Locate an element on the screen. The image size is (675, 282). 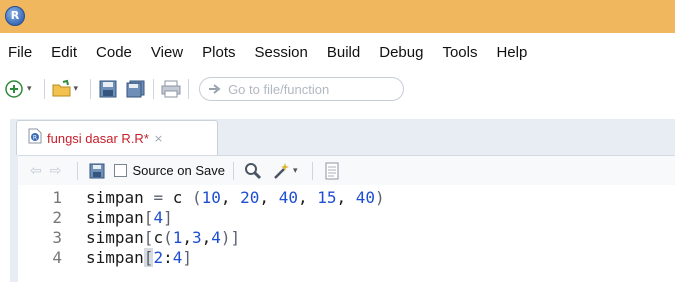
menu-tools: Tools is located at coordinates (459, 52).